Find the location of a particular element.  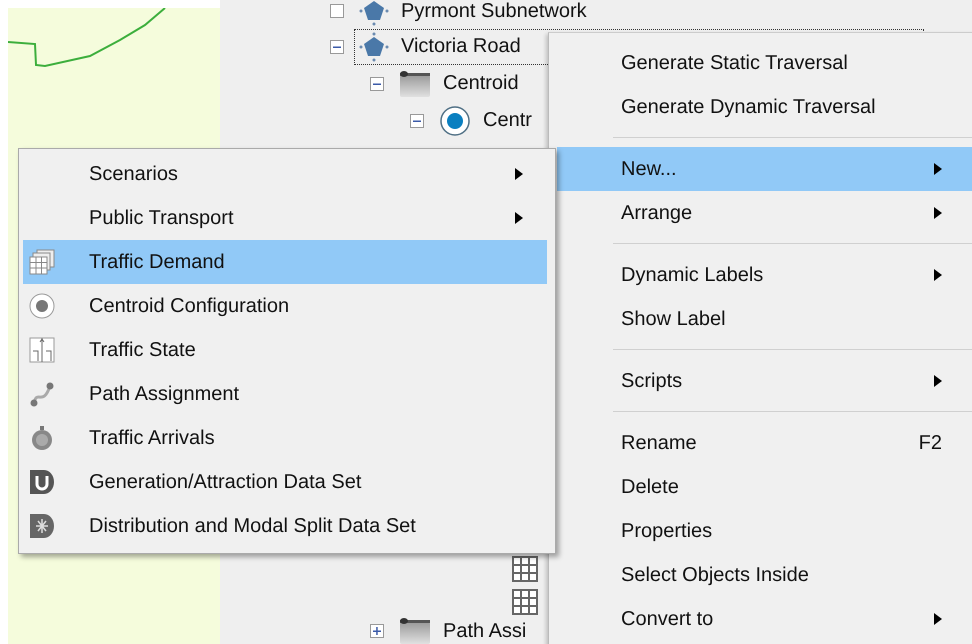

tree-item: Centroid is located at coordinates (481, 83).